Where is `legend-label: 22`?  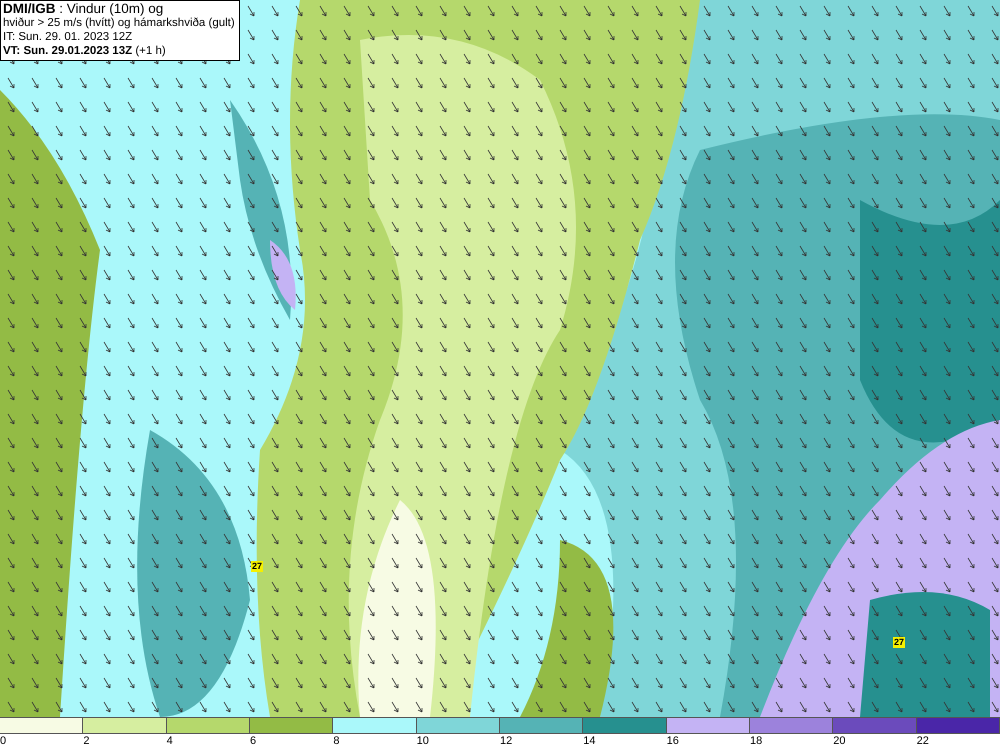 legend-label: 22 is located at coordinates (922, 741).